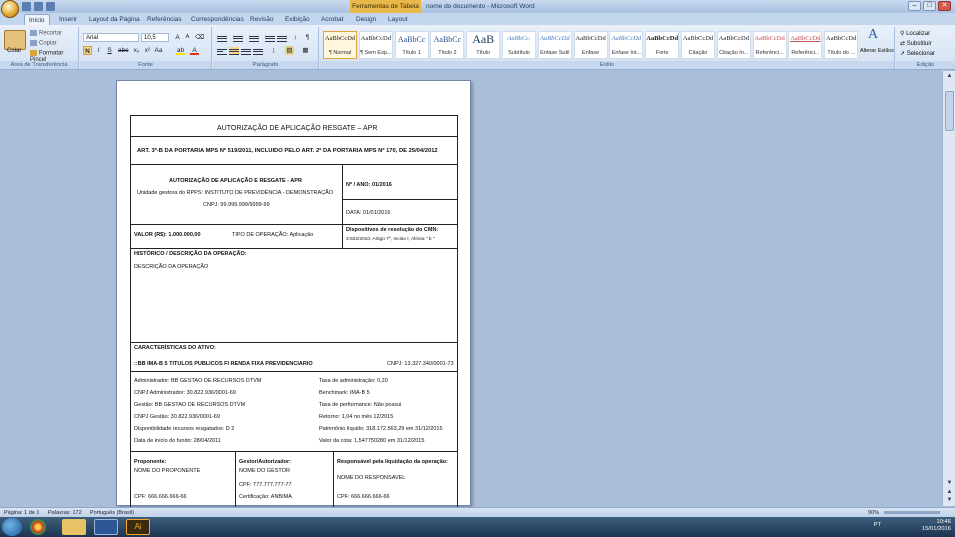 The image size is (955, 537). I want to click on form-title: AUTORIZAÇÃO DE APLICAÇÃO RESGATE – APR, so click(297, 128).